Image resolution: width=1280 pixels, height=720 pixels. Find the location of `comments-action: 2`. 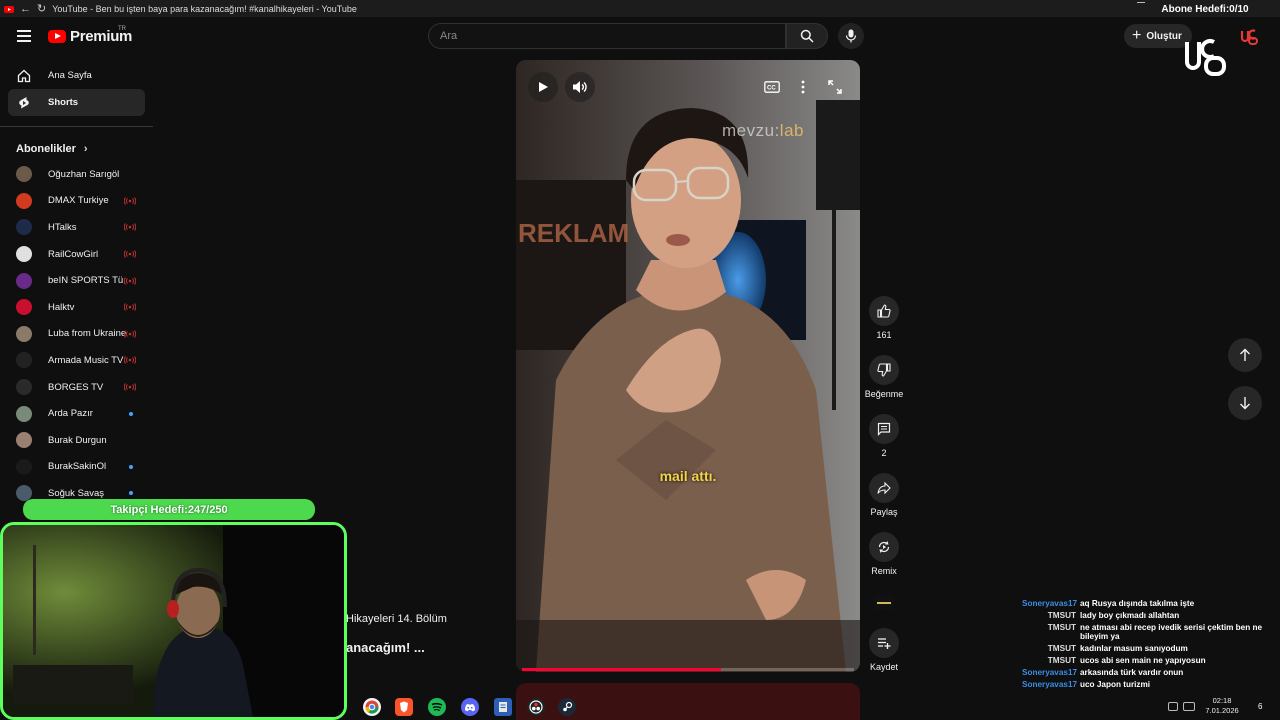

comments-action: 2 is located at coordinates (884, 436).